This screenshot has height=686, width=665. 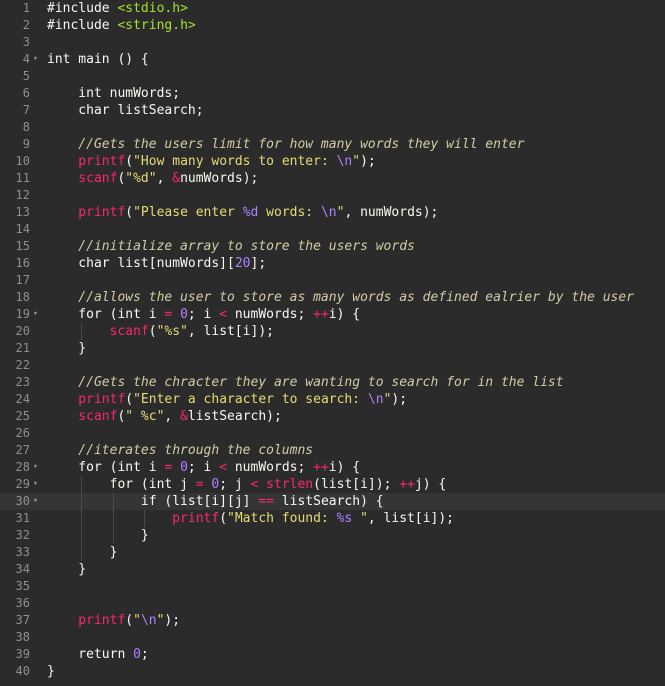 I want to click on code-text: scanf(" %c", &listSearch);, so click(x=164, y=416).